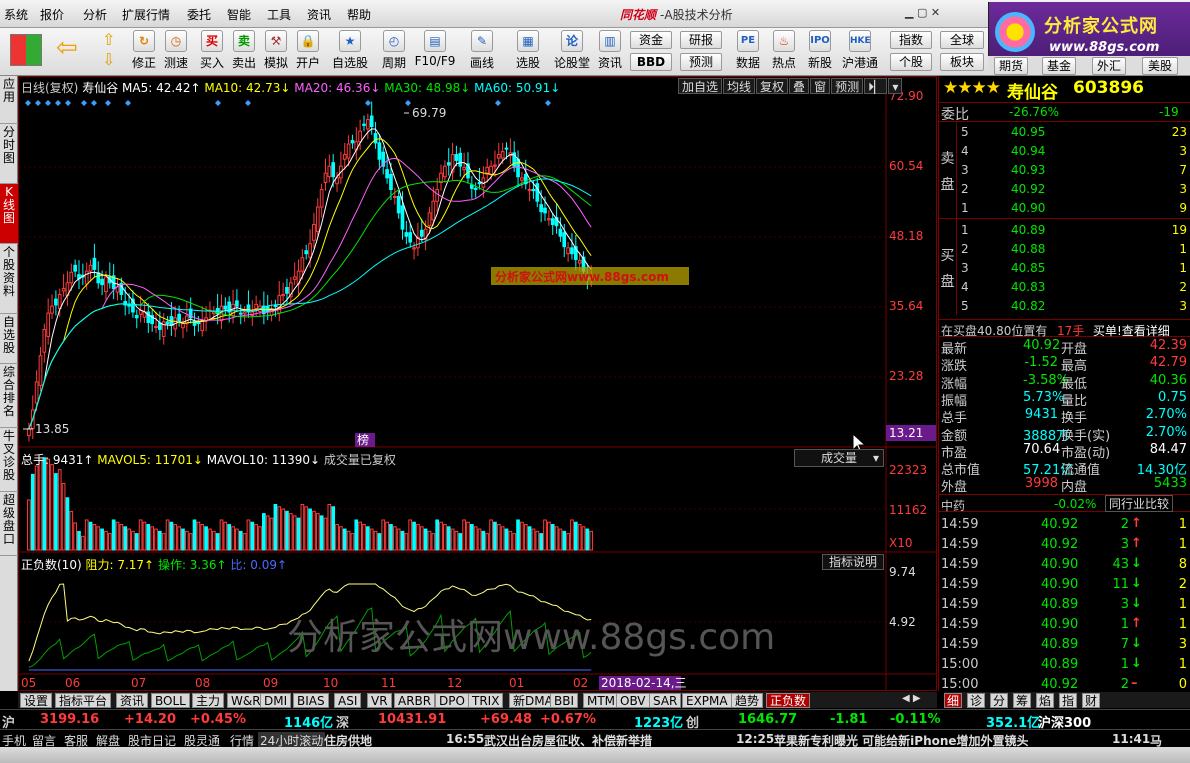 The width and height of the screenshot is (1190, 763). I want to click on menu-analysis: 分析, so click(95, 14).